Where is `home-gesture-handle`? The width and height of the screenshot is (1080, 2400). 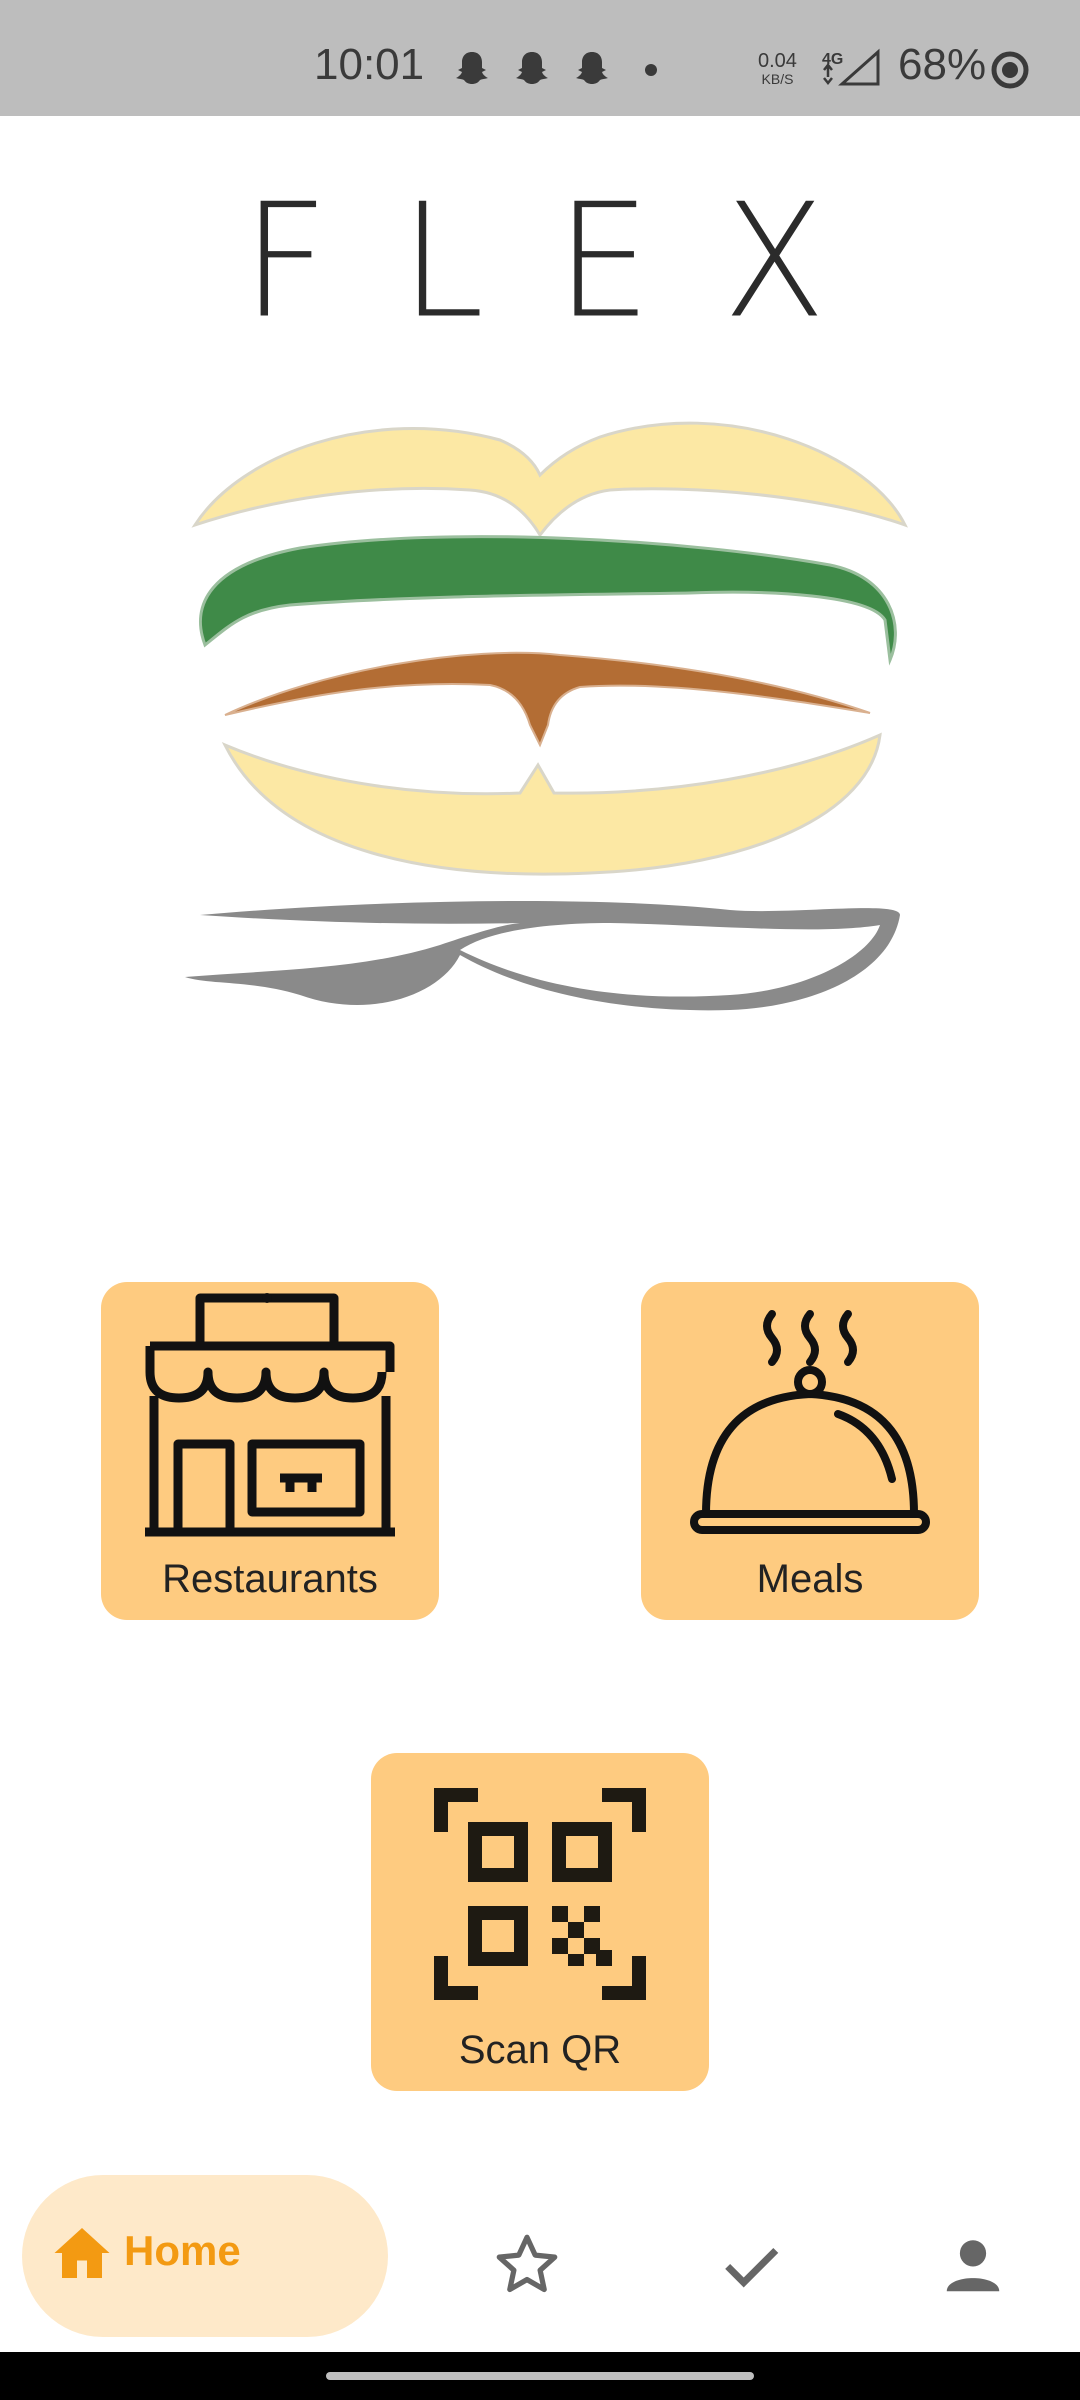 home-gesture-handle is located at coordinates (540, 2376).